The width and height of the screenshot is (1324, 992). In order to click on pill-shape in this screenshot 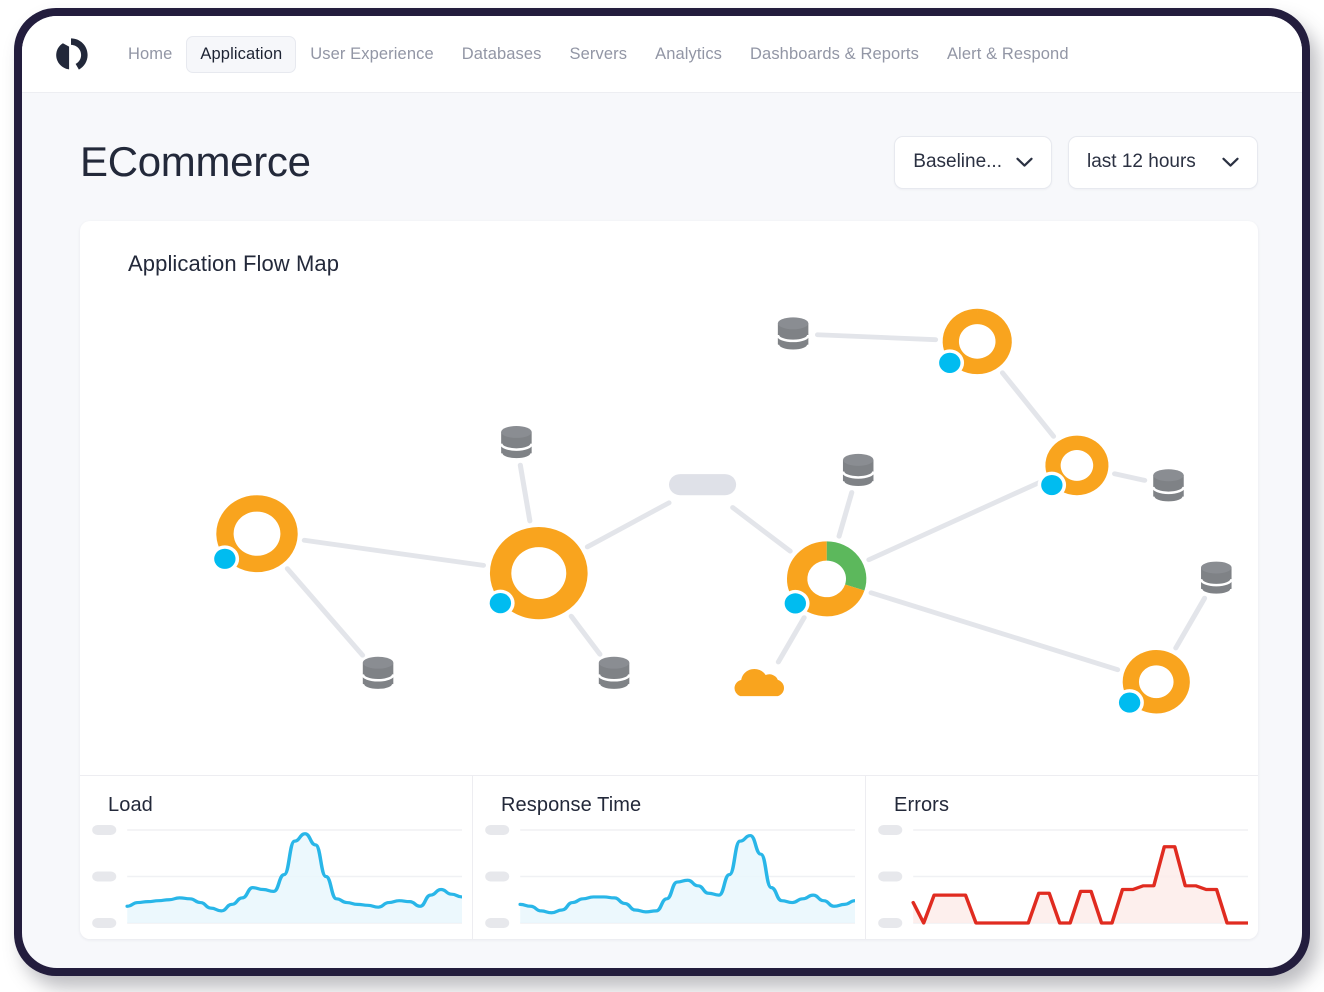, I will do `click(703, 485)`.